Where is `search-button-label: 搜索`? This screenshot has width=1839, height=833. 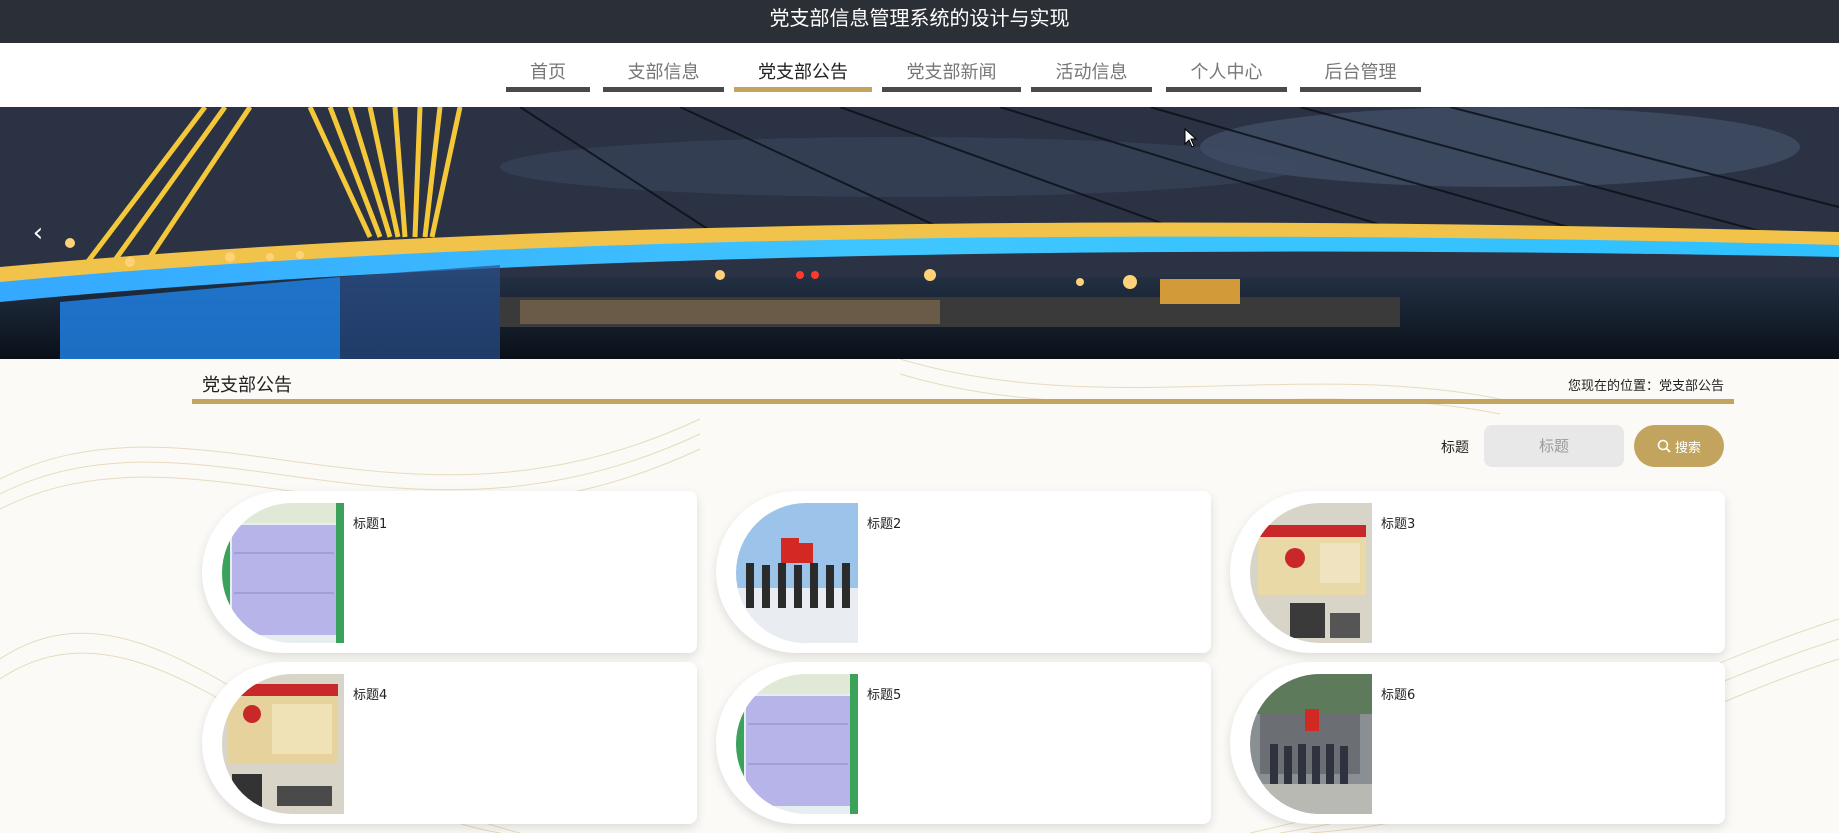
search-button-label: 搜索 is located at coordinates (1687, 448).